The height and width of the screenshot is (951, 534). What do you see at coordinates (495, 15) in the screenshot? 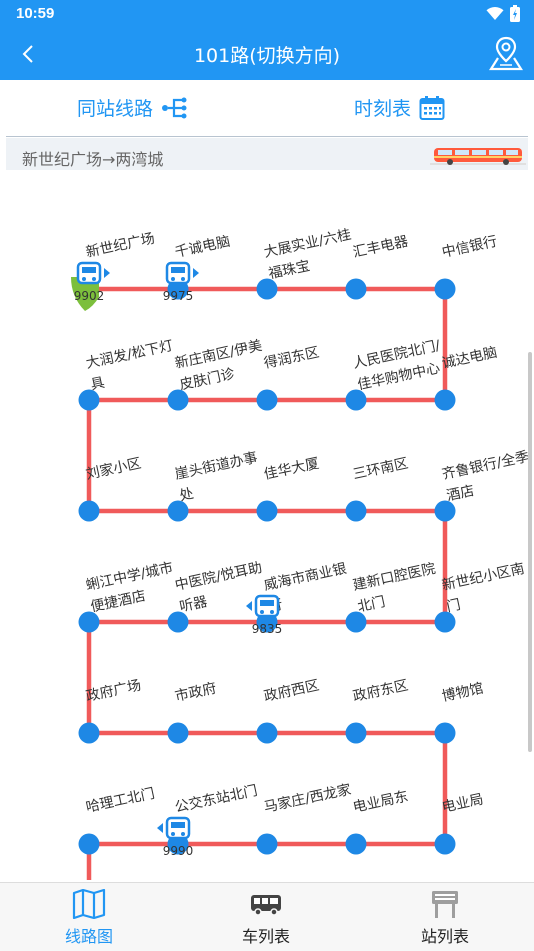
I see `wifi-icon` at bounding box center [495, 15].